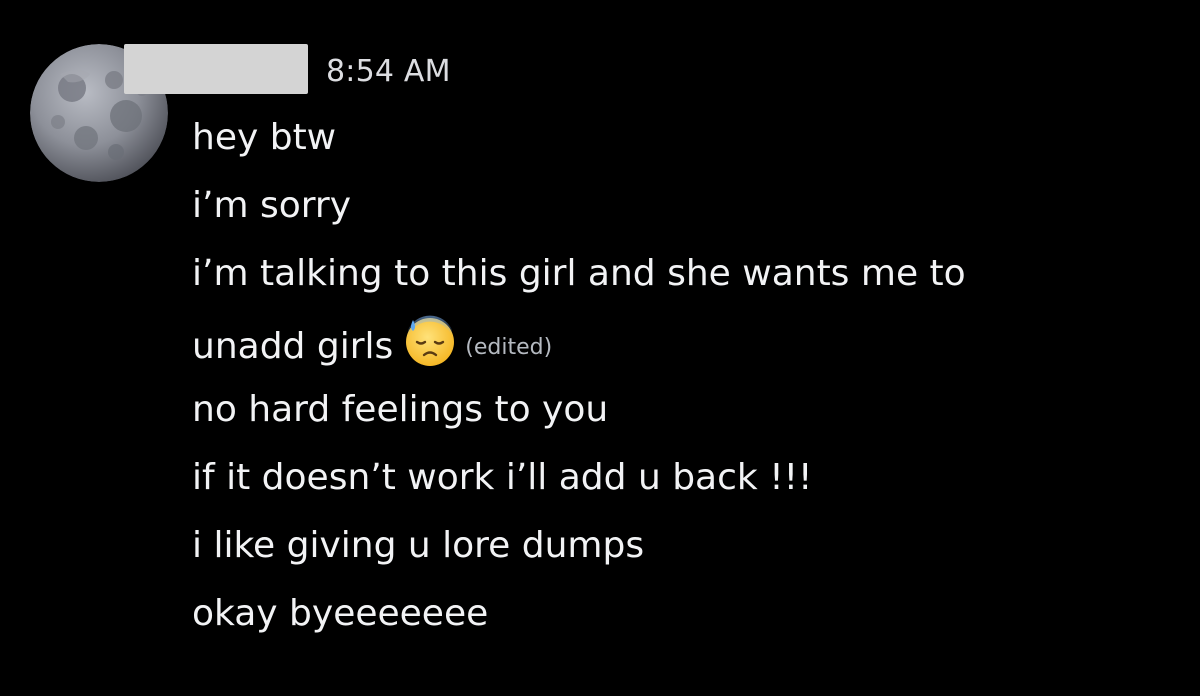 The width and height of the screenshot is (1200, 696). Describe the element at coordinates (502, 477) in the screenshot. I see `message-line-text: if it doesn’t work i’ll add u back !!!` at that location.